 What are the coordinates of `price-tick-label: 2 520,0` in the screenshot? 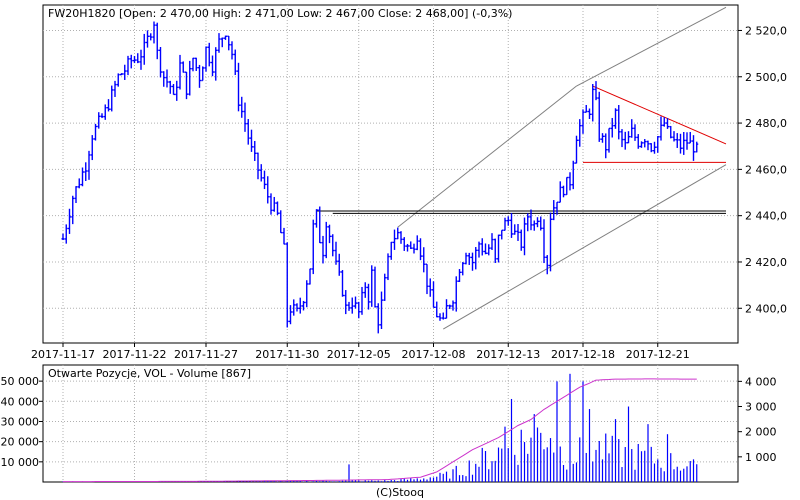 It's located at (766, 30).